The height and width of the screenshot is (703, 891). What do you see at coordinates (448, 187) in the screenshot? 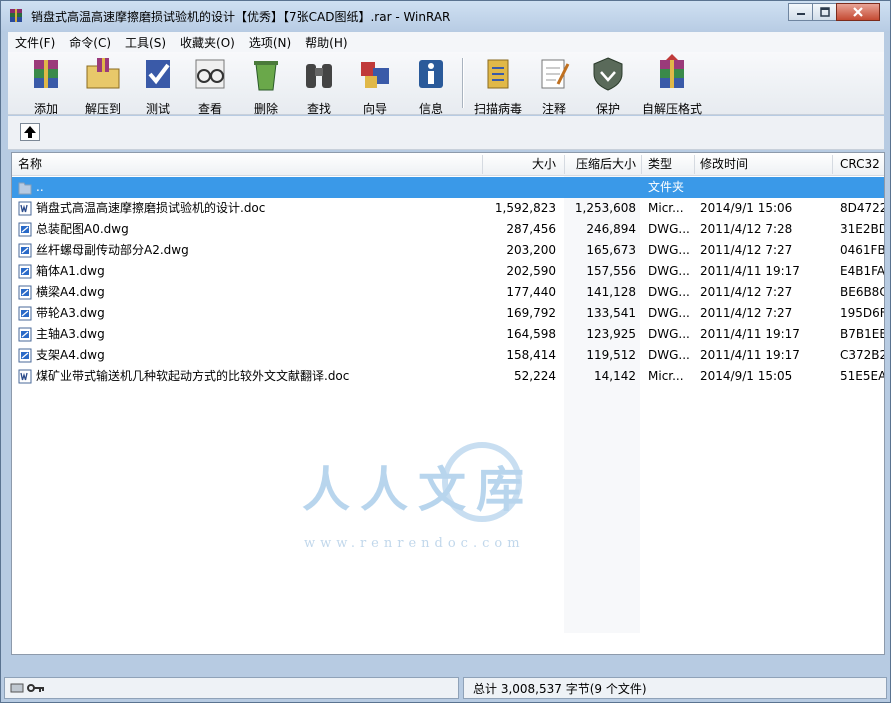
I see `parent-folder-row: .. 文件夹` at bounding box center [448, 187].